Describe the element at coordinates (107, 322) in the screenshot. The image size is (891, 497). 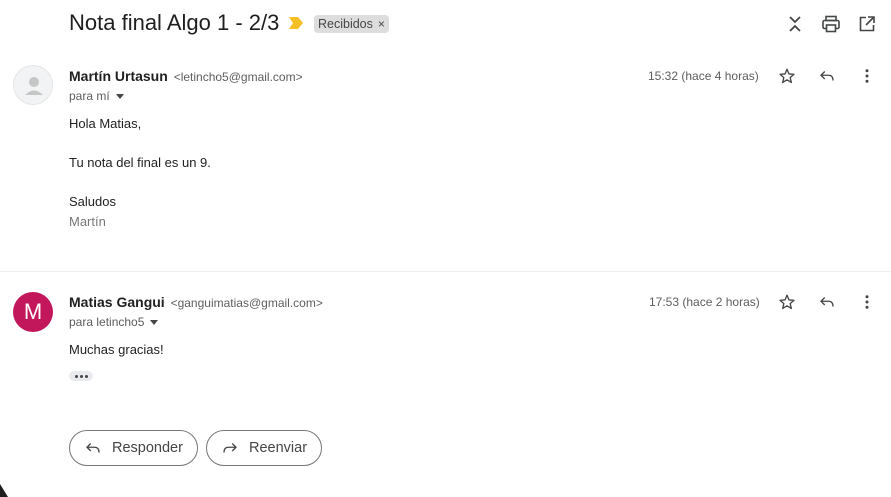
I see `recipient-text: para letincho5` at that location.